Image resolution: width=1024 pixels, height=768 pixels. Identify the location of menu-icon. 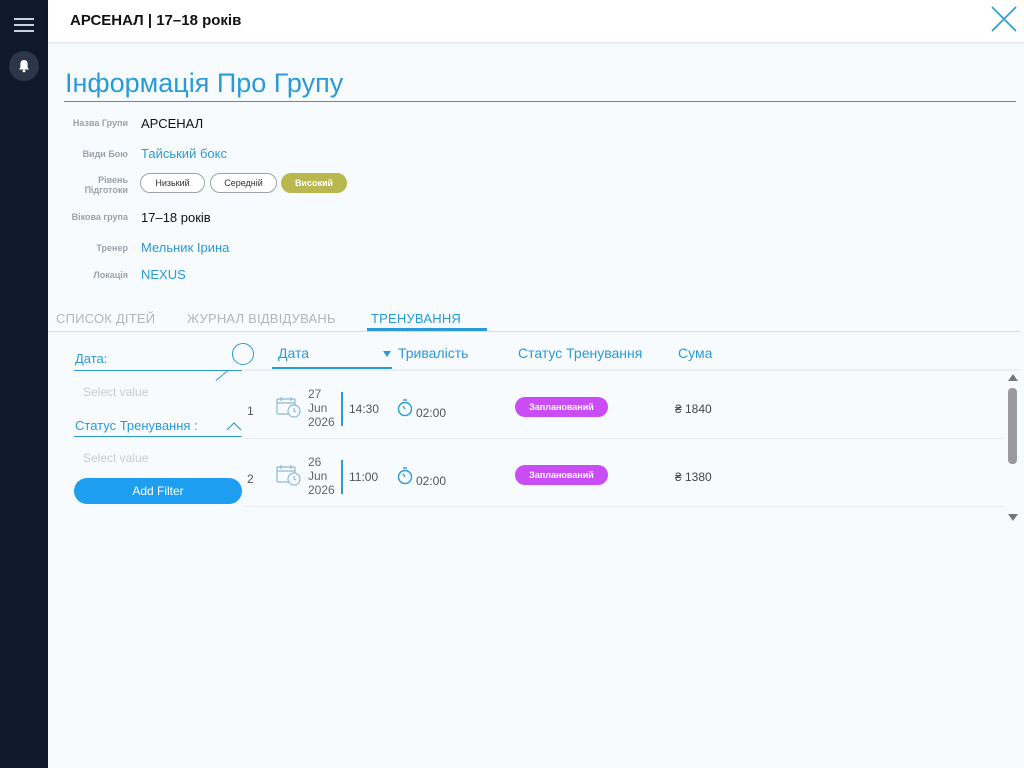
(24, 27).